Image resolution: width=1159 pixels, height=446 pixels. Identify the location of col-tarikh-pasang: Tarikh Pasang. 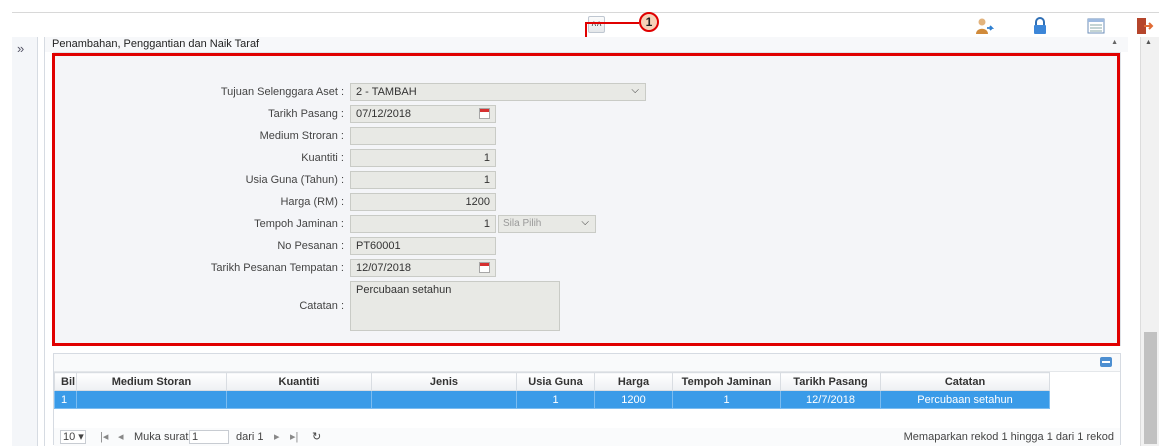
(830, 381).